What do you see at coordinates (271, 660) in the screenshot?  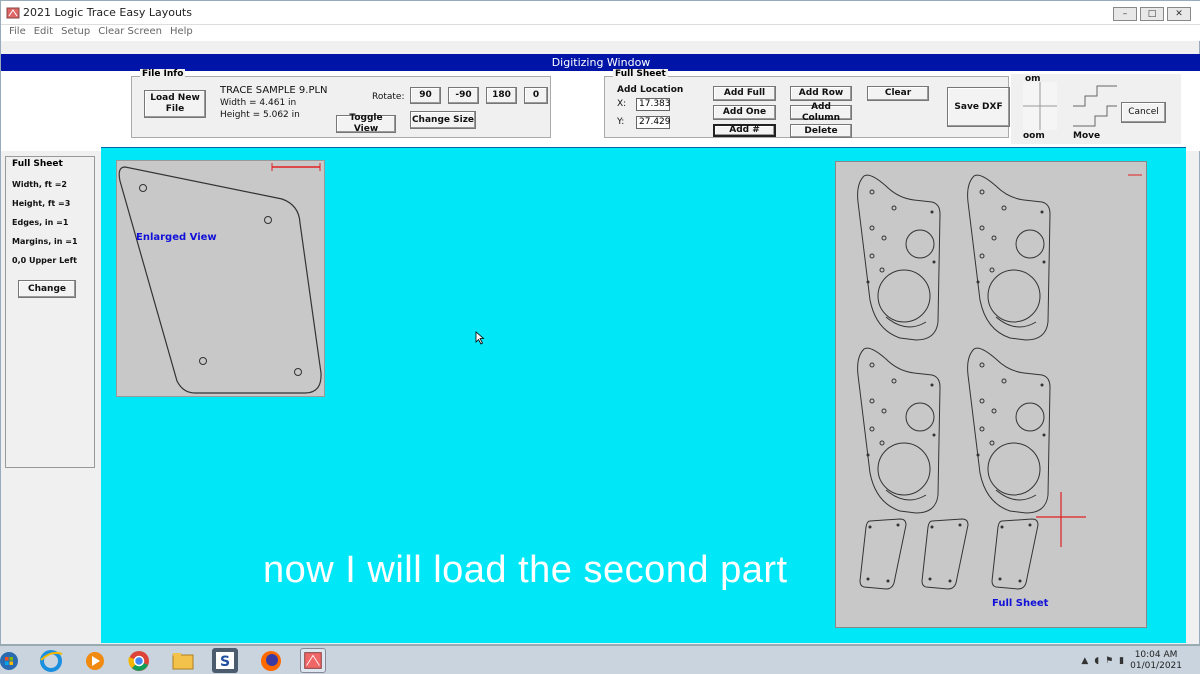 I see `firefox-icon` at bounding box center [271, 660].